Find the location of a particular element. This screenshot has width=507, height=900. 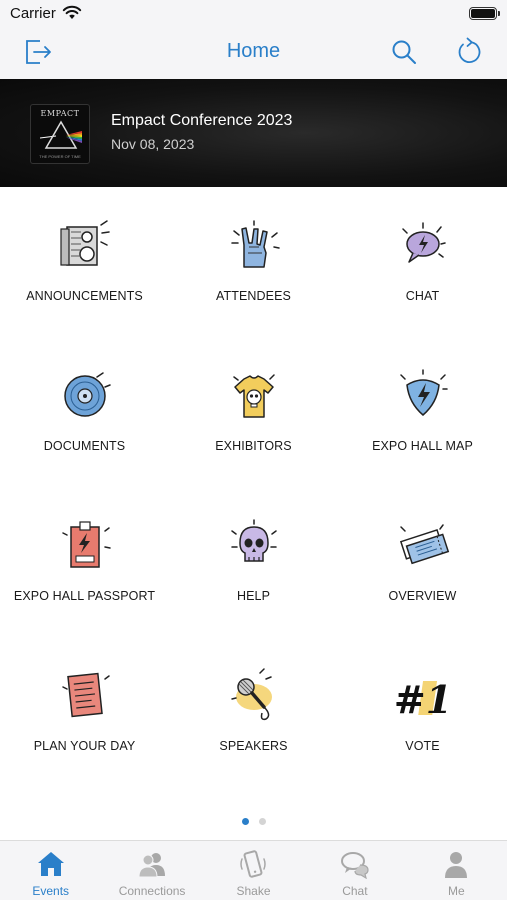

tab-bar: Events Connections Shake Chat Me is located at coordinates (253, 870).